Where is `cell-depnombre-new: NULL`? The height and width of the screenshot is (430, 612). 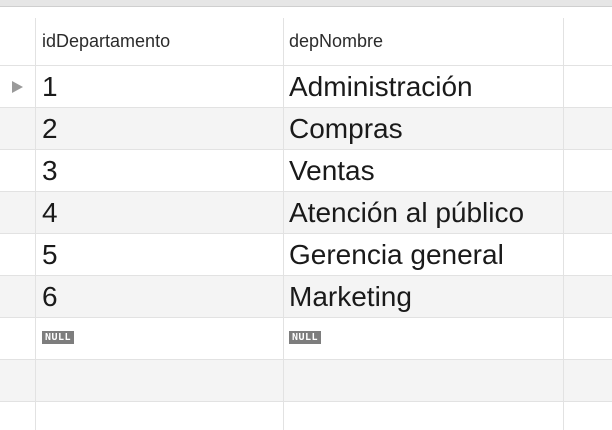 cell-depnombre-new: NULL is located at coordinates (424, 338).